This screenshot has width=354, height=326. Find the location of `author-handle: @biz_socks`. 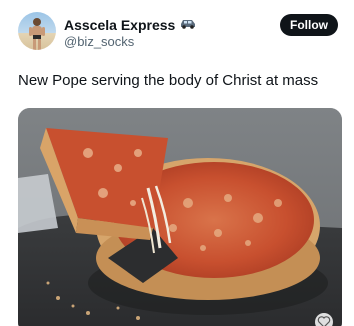

author-handle: @biz_socks is located at coordinates (99, 41).